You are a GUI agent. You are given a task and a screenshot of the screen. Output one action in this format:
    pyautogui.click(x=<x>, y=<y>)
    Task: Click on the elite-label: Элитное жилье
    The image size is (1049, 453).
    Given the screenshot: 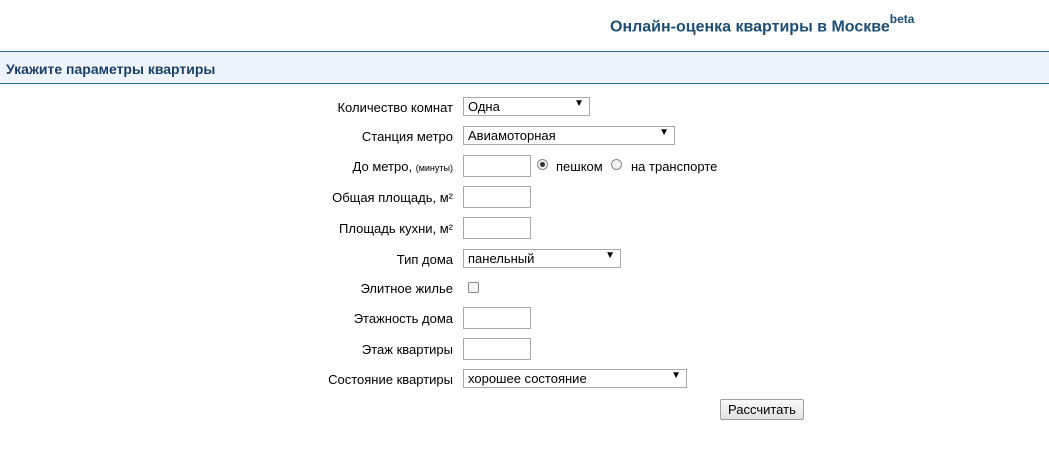 What is the action you would take?
    pyautogui.click(x=406, y=288)
    